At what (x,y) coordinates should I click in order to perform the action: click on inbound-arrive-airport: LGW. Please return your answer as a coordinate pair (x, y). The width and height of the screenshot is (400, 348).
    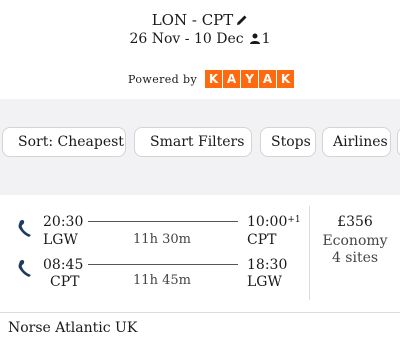
    Looking at the image, I should click on (264, 282).